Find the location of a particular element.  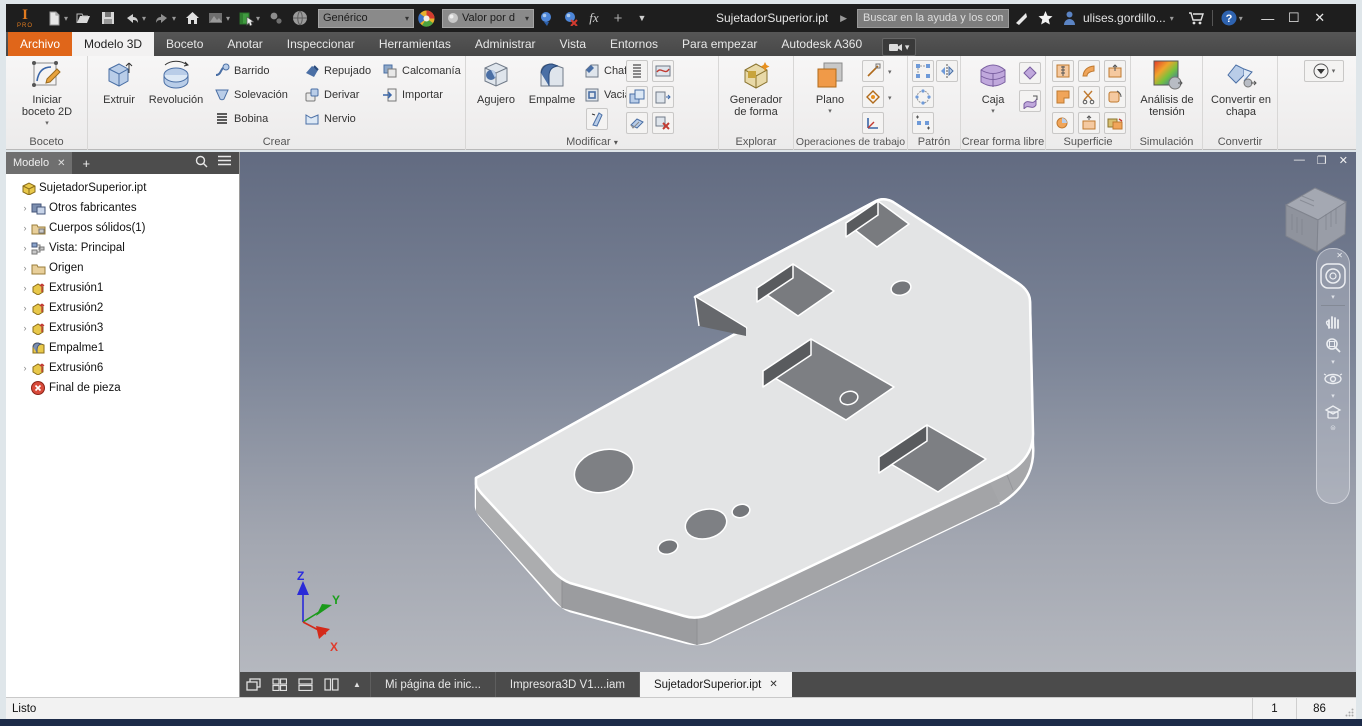

parameters-fx-button: fx is located at coordinates (594, 18).